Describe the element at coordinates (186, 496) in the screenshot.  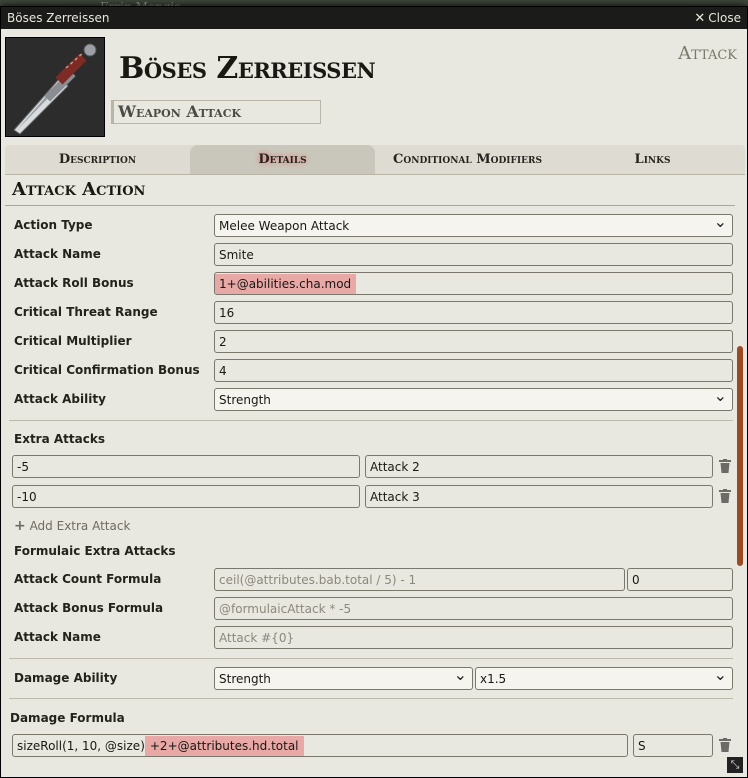
I see `extra-attack-formula-input: -10` at that location.